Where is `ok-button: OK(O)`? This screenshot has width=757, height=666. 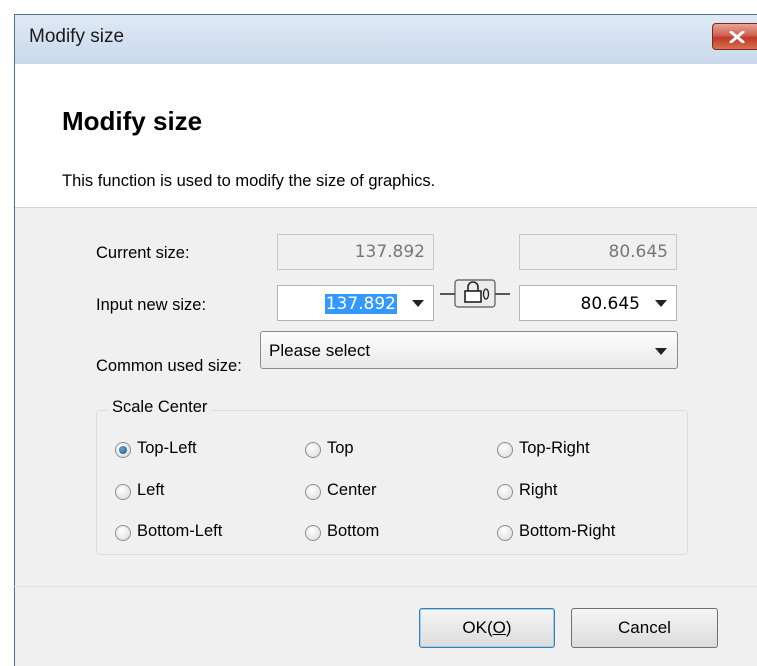 ok-button: OK(O) is located at coordinates (487, 628).